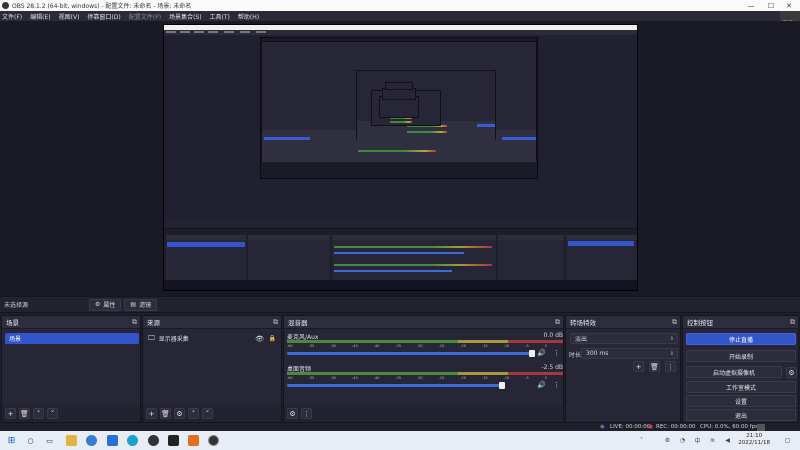  I want to click on terminal-icon, so click(173, 440).